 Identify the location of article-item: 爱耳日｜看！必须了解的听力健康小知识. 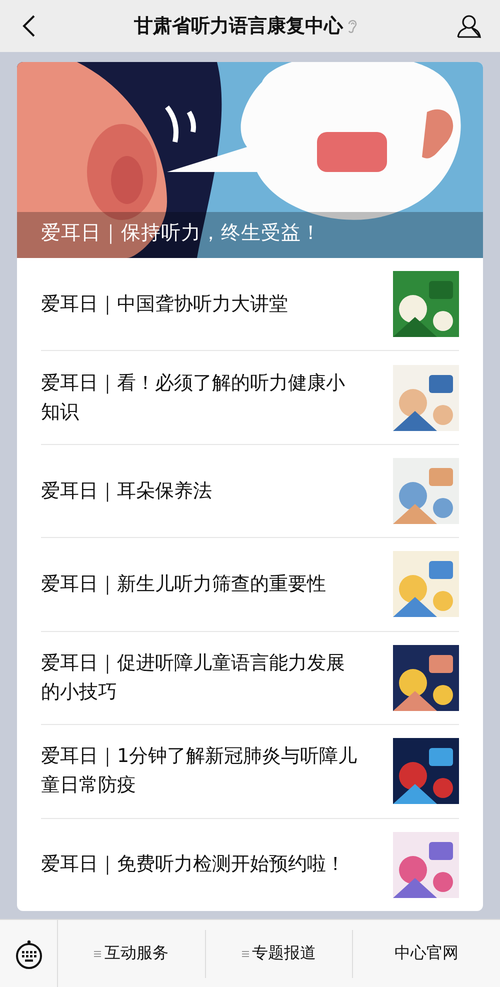
(250, 398).